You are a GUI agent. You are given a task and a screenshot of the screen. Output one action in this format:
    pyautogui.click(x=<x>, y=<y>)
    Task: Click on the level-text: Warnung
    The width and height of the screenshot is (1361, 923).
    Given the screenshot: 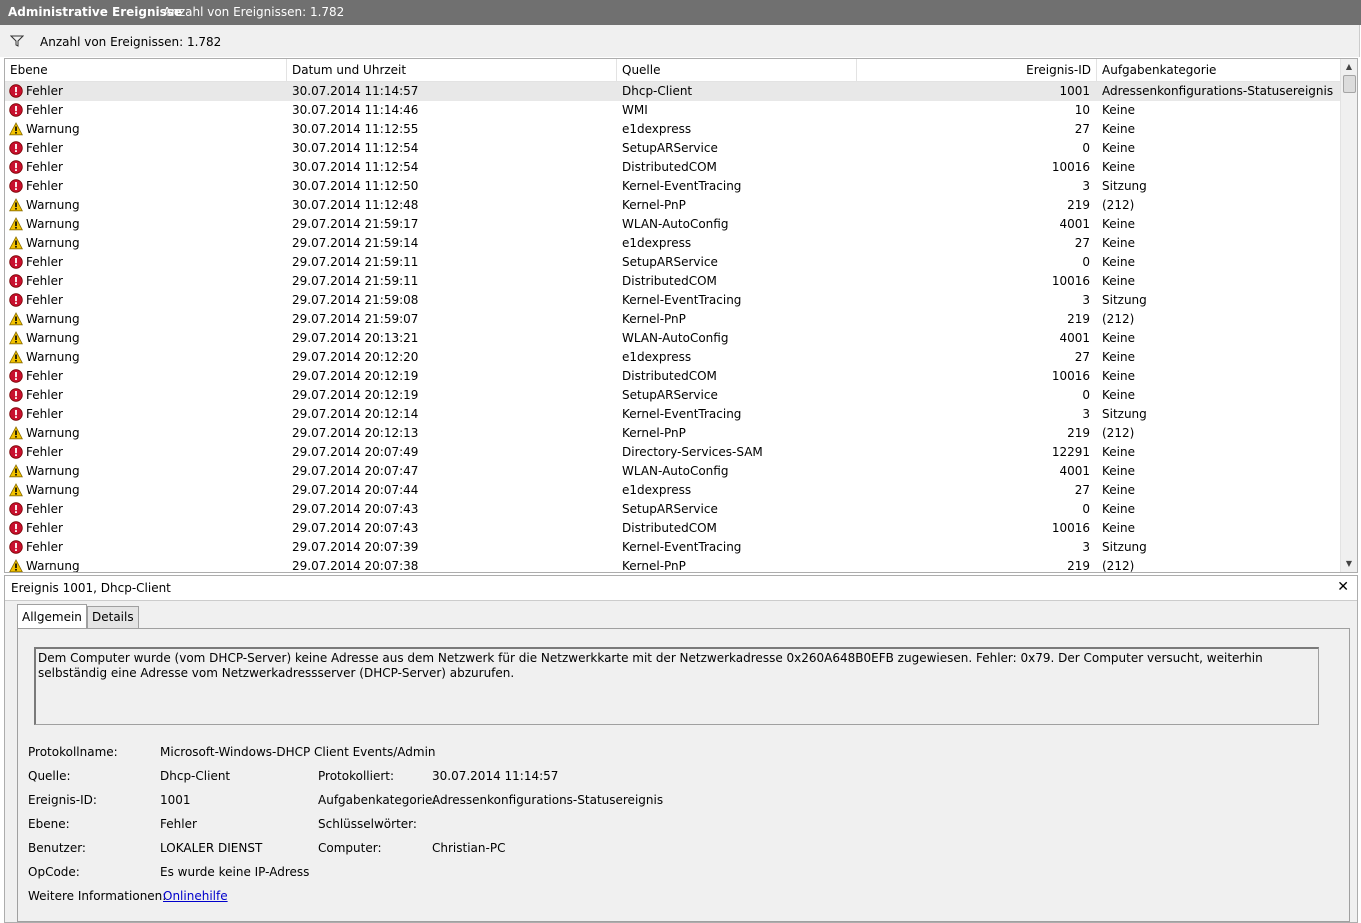 What is the action you would take?
    pyautogui.click(x=53, y=357)
    